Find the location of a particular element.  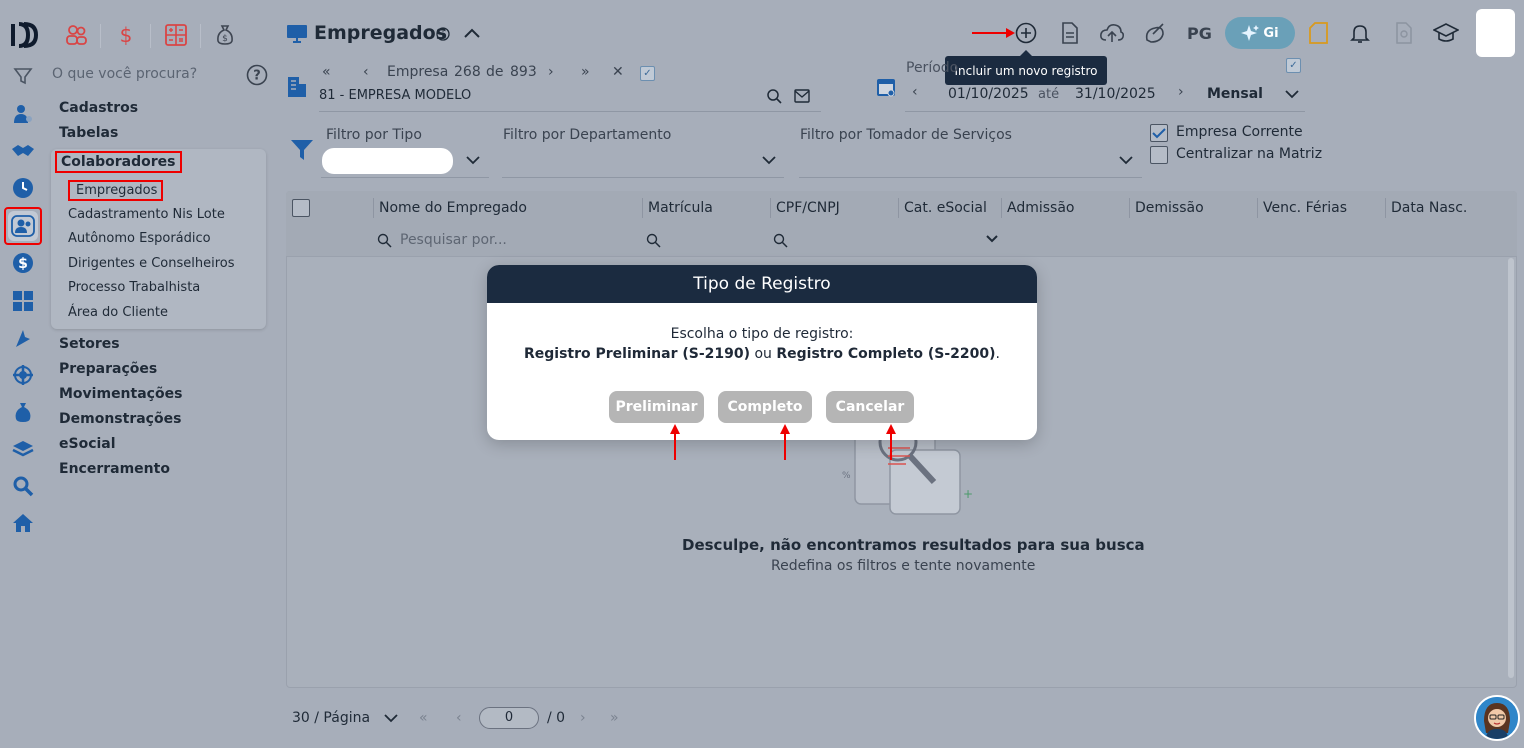

col-admissao: Admissão is located at coordinates (1040, 208).